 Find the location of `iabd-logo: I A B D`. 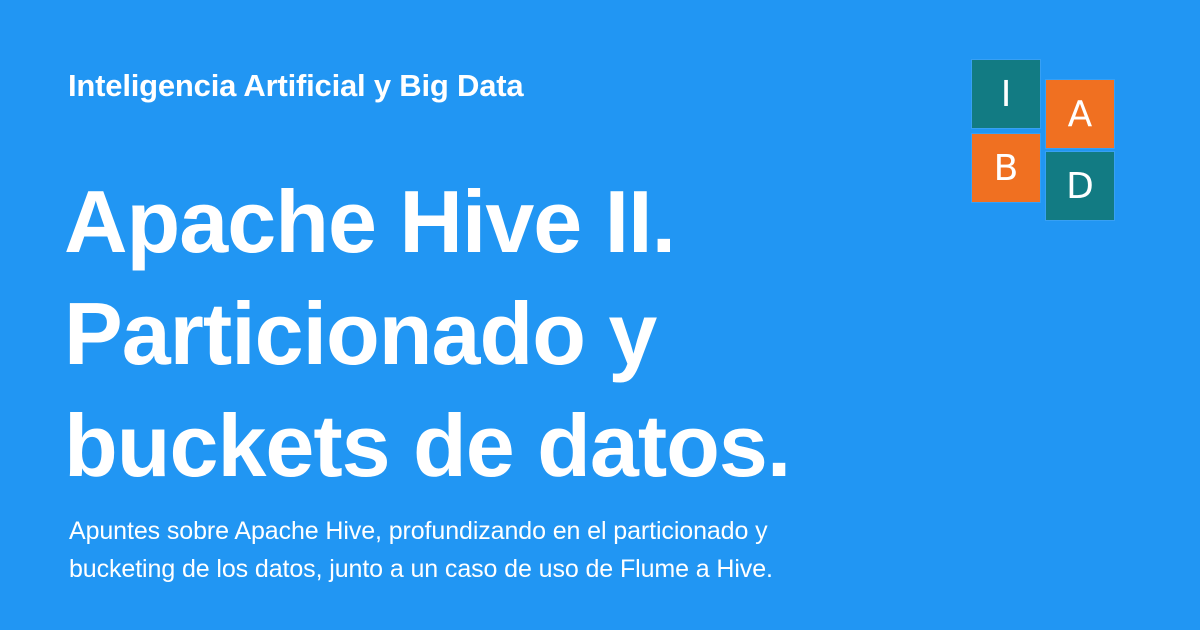

iabd-logo: I A B D is located at coordinates (1044, 141).